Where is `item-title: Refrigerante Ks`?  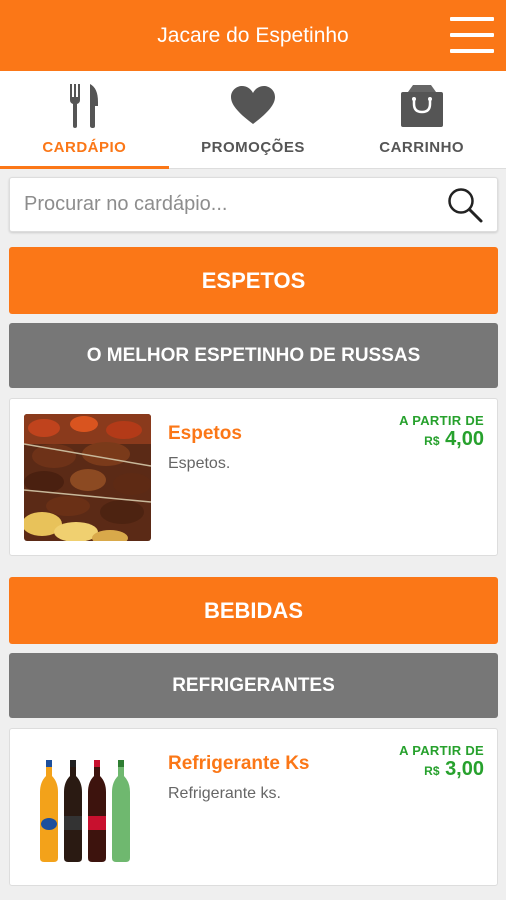 item-title: Refrigerante Ks is located at coordinates (239, 763).